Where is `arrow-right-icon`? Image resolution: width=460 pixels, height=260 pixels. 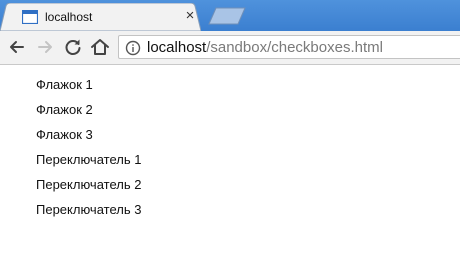
arrow-right-icon is located at coordinates (45, 47).